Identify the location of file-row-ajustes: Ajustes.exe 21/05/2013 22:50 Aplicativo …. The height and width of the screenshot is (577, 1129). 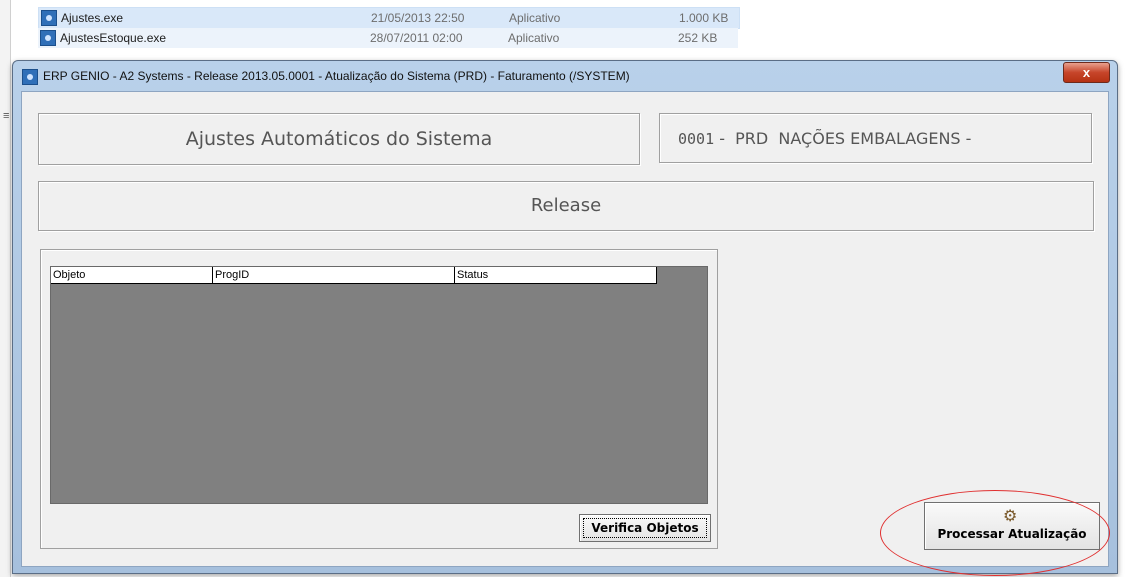
(389, 18).